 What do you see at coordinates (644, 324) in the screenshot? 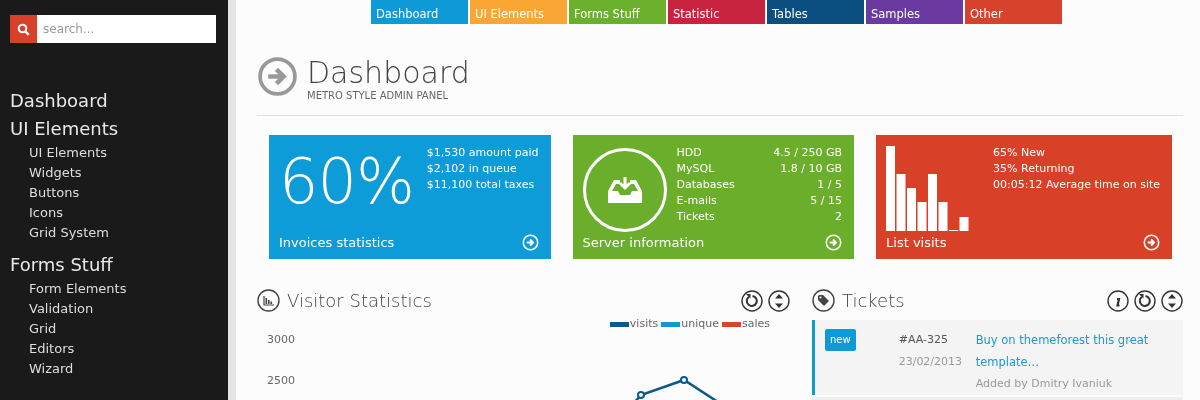
I see `legend-label: visits` at bounding box center [644, 324].